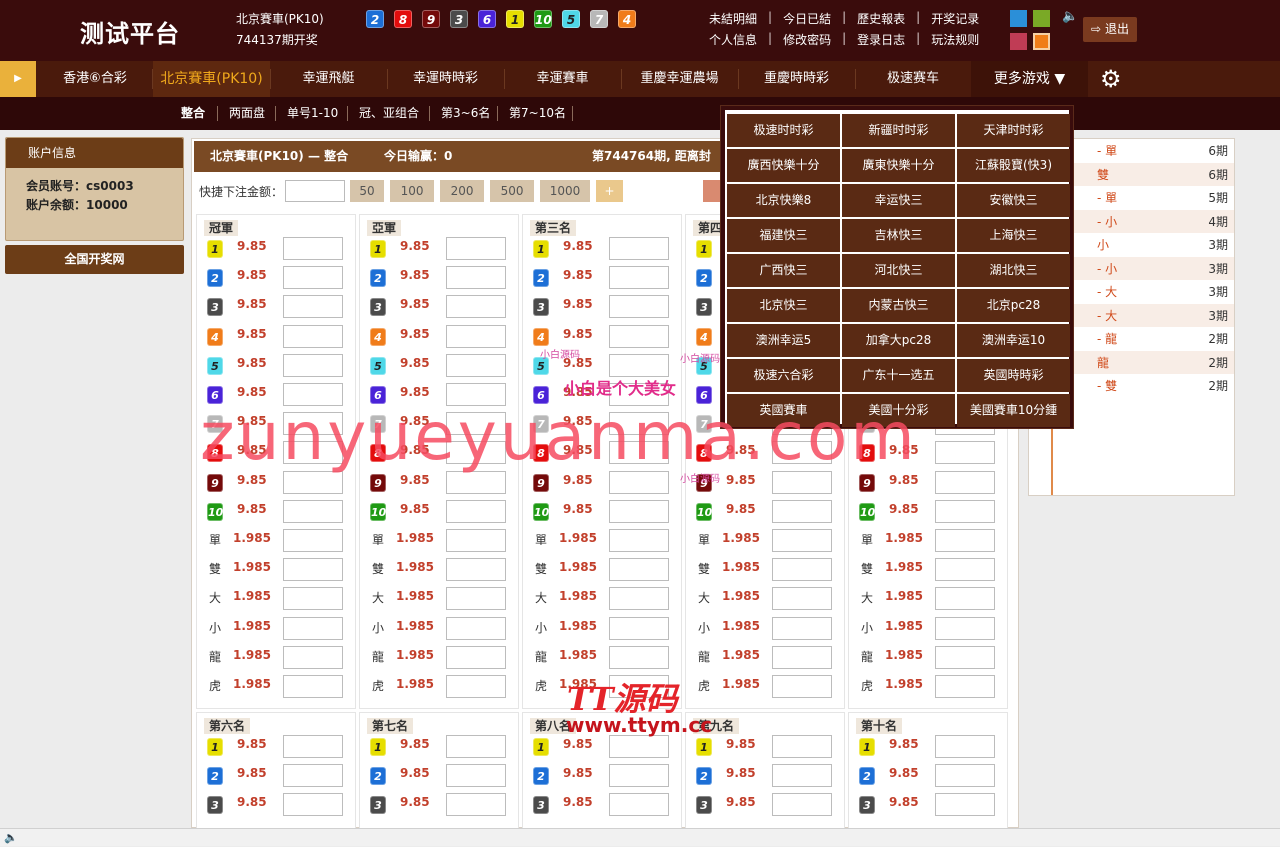 Image resolution: width=1280 pixels, height=847 pixels. I want to click on subtab-single-number: 单号1-10, so click(312, 113).